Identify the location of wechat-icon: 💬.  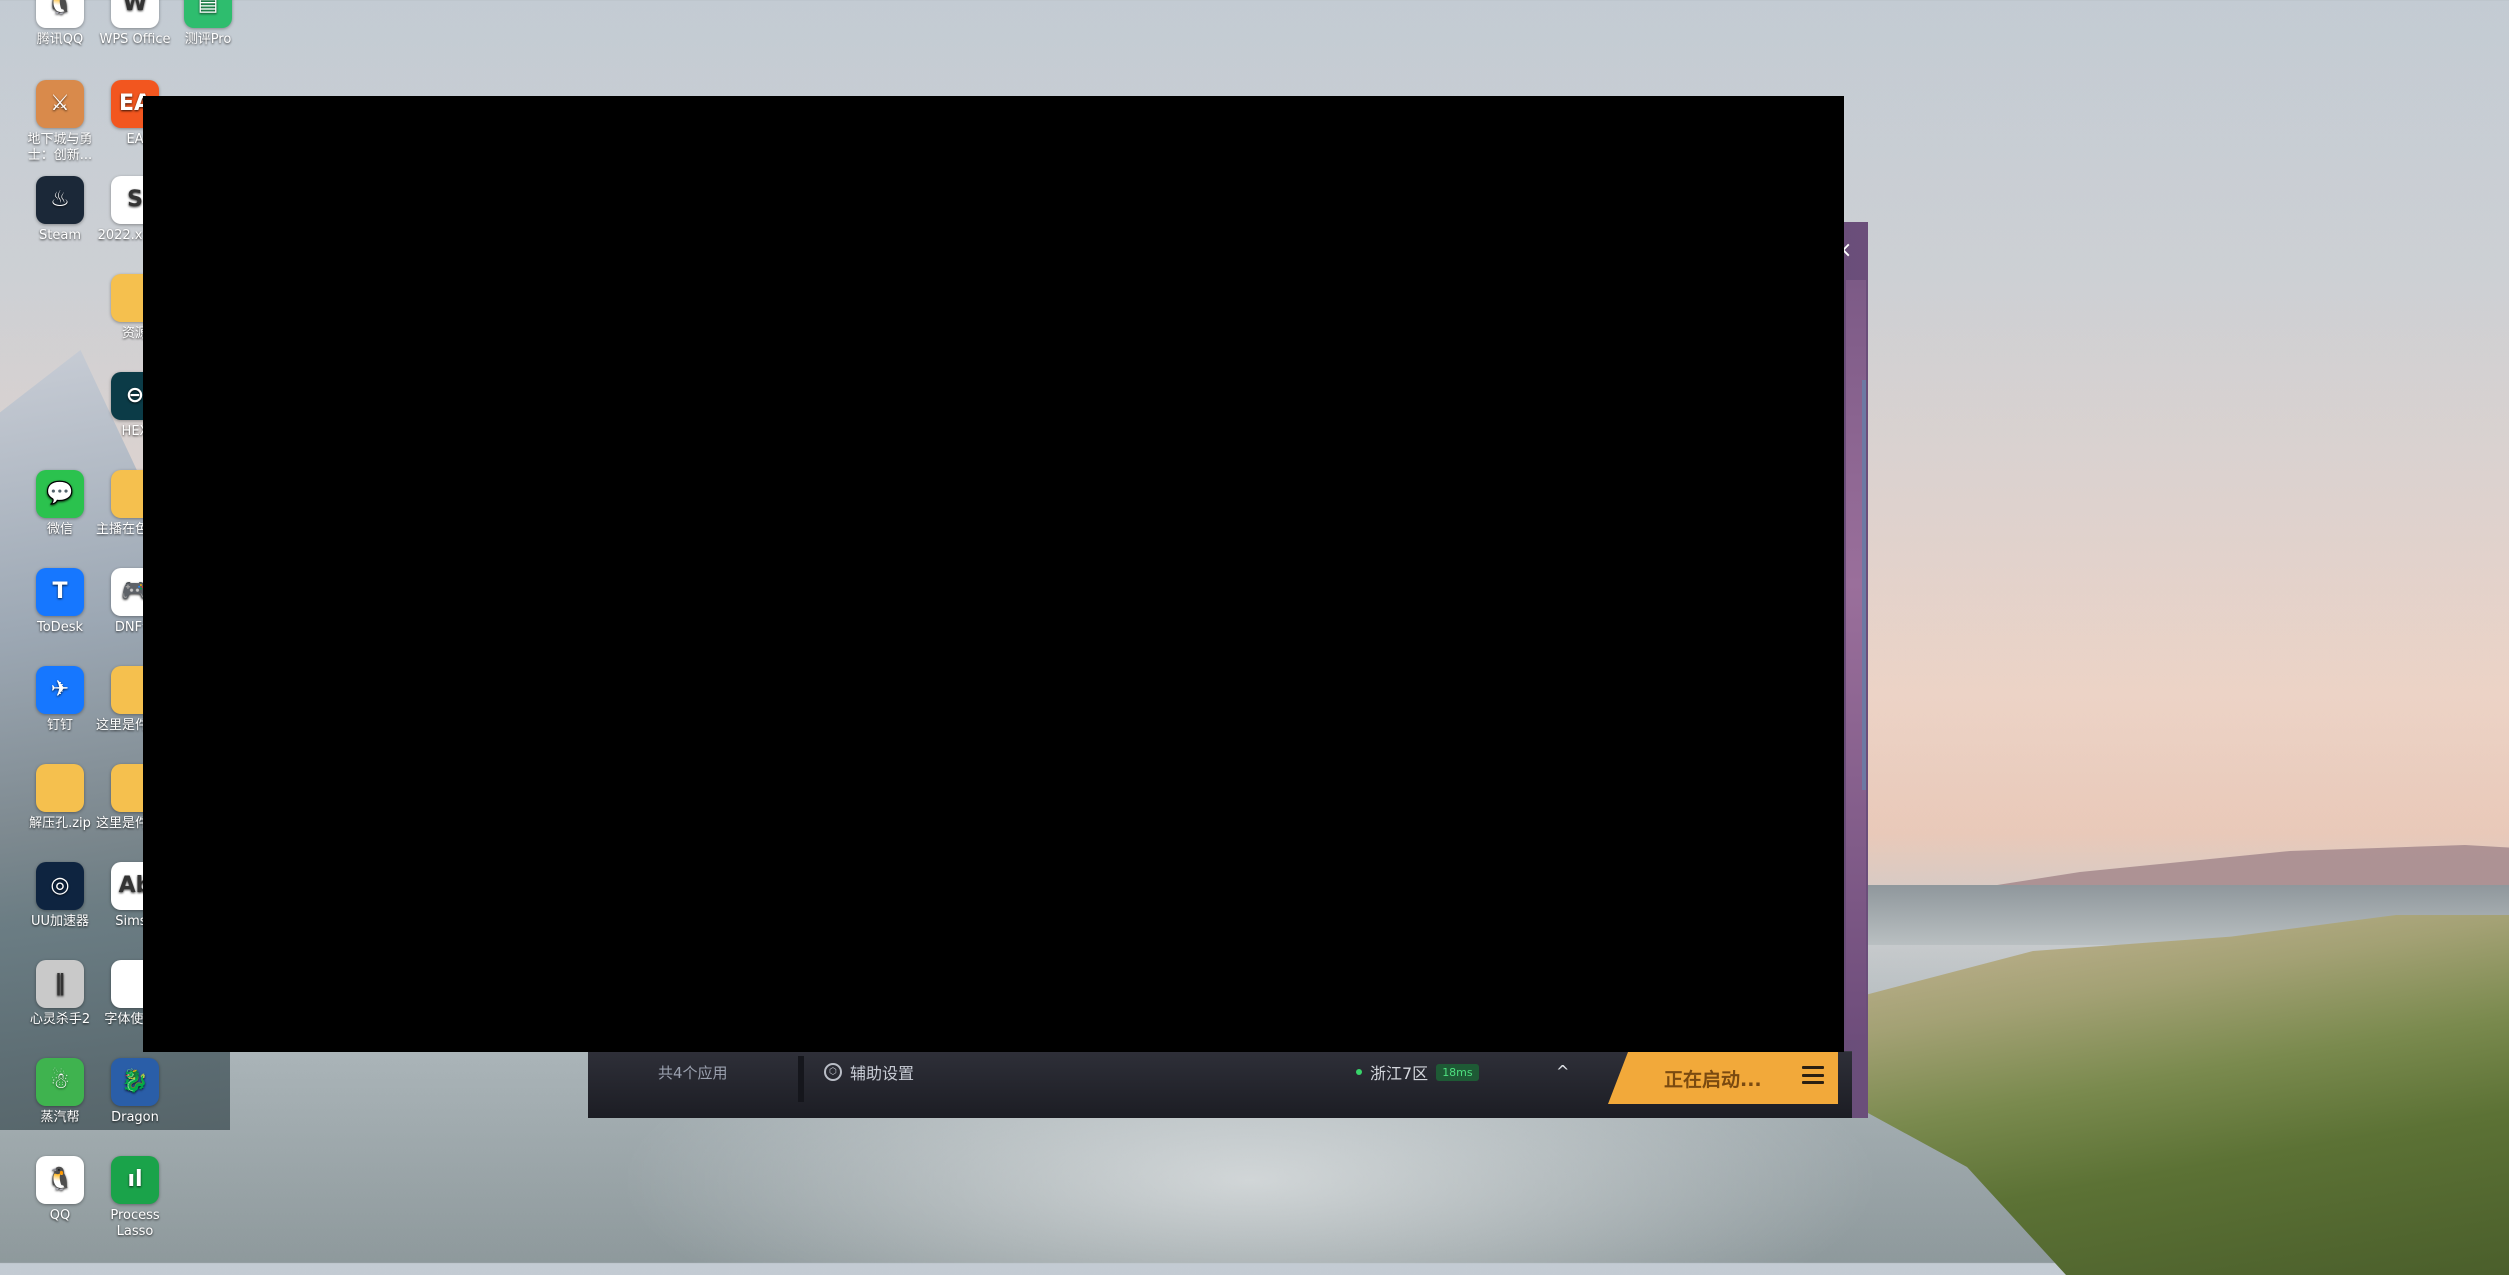
(60, 494).